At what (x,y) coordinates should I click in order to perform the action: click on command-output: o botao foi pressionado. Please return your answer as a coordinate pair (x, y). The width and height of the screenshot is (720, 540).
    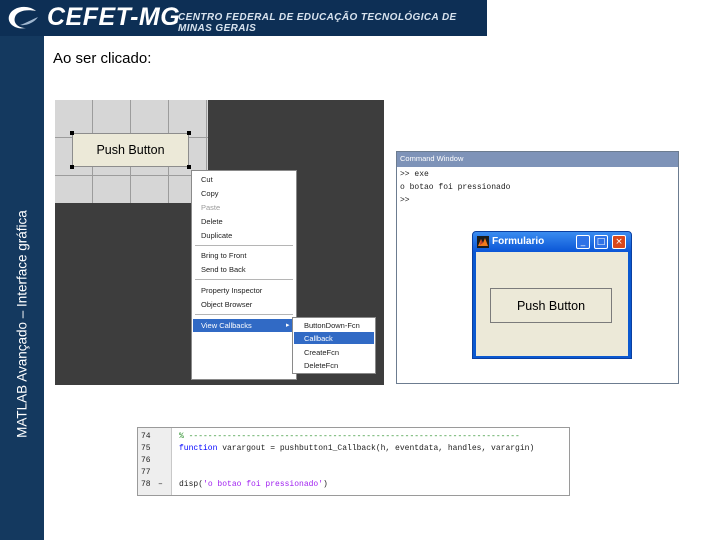
    Looking at the image, I should click on (455, 187).